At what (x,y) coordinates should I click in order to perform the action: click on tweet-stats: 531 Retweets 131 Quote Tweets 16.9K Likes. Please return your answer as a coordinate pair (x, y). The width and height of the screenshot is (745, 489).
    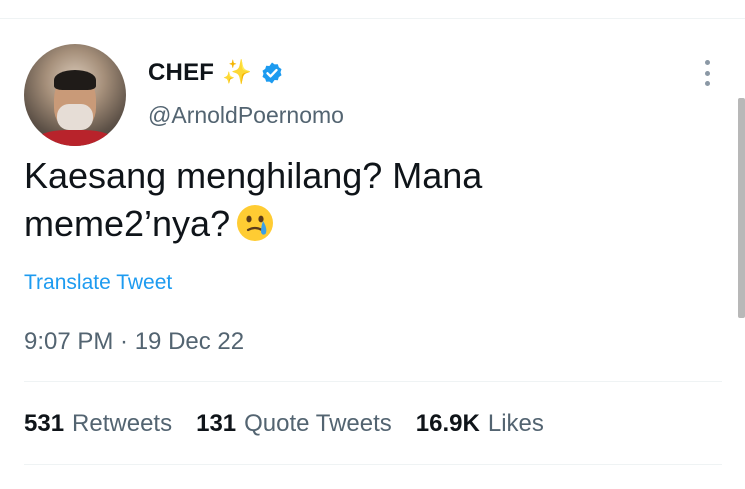
    Looking at the image, I should click on (284, 424).